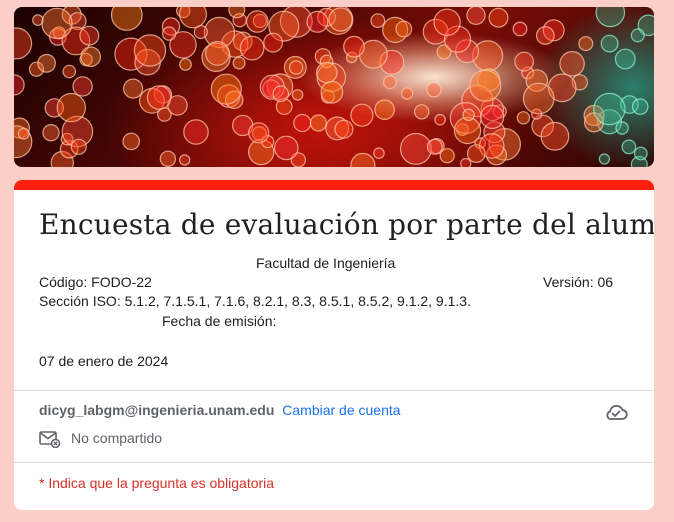 This screenshot has width=674, height=522. I want to click on faculty-text: Facultad de Ingeniería, so click(326, 263).